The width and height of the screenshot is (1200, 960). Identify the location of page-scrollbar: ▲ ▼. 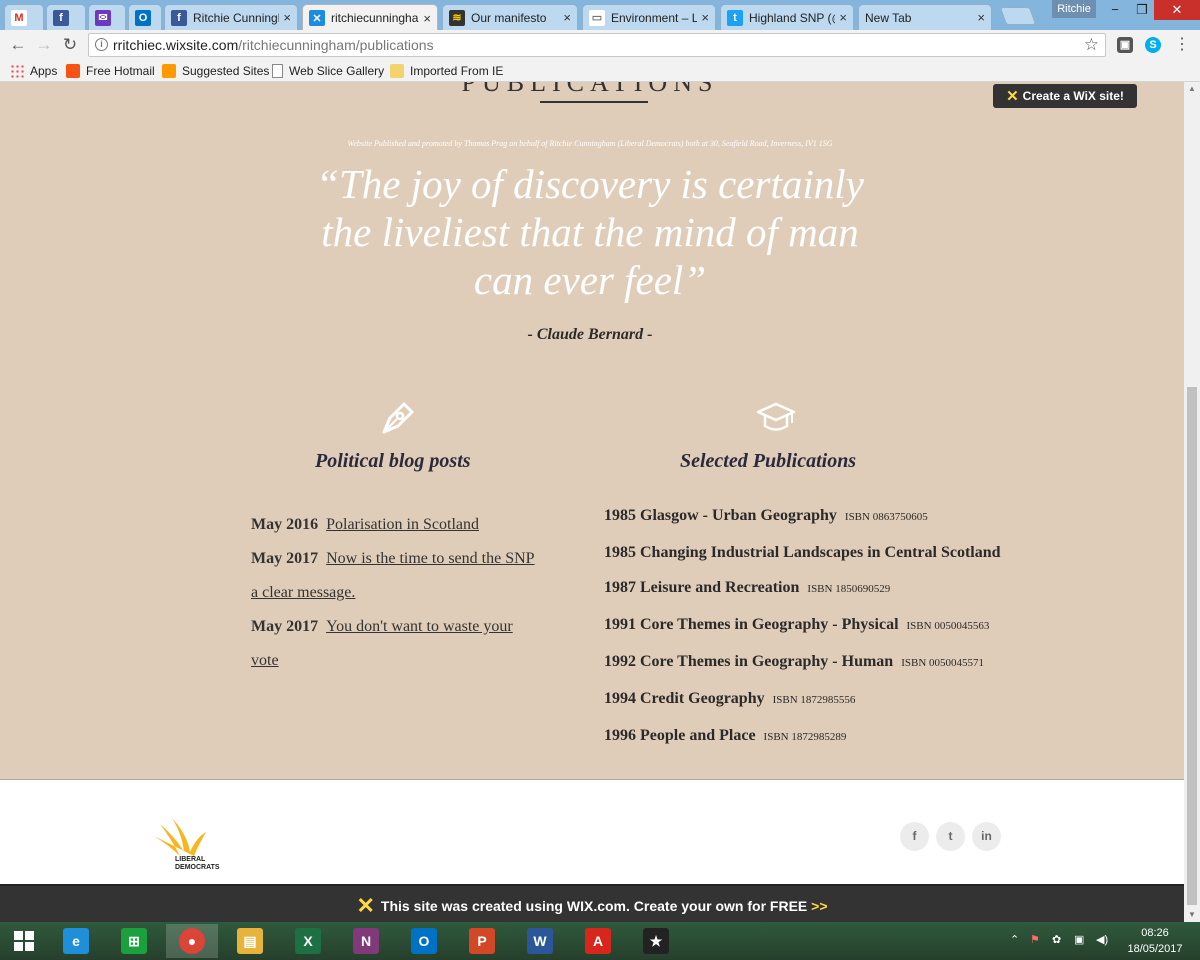
(1192, 502).